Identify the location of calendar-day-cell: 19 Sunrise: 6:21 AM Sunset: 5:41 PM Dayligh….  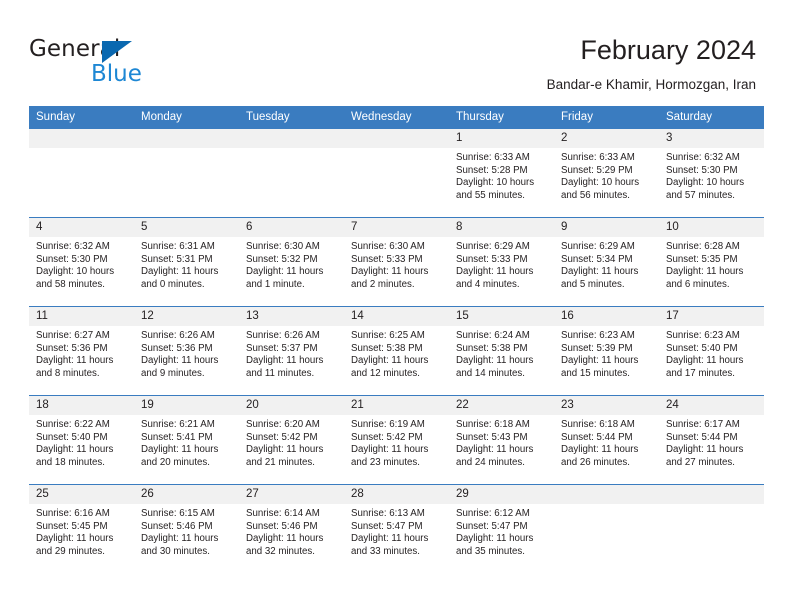
(186, 440).